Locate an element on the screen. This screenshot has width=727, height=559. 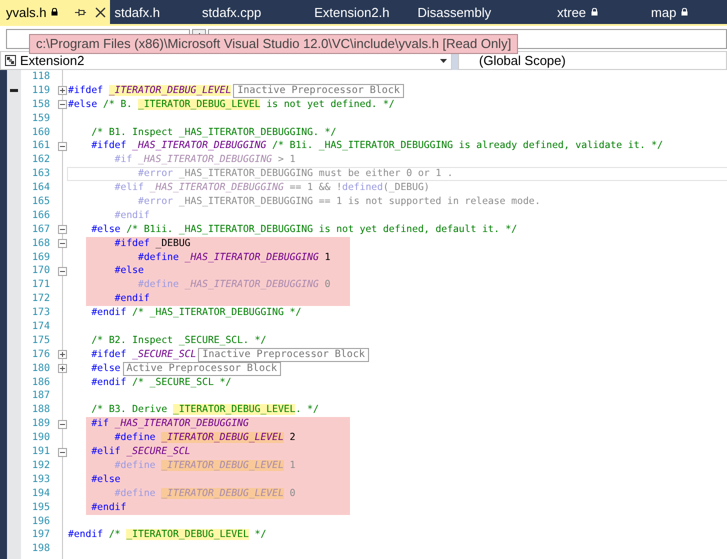
code-line: #elif _HAS_ITERATOR_DEBUGGING == 1 && !defined(_DEBUG) is located at coordinates (272, 188).